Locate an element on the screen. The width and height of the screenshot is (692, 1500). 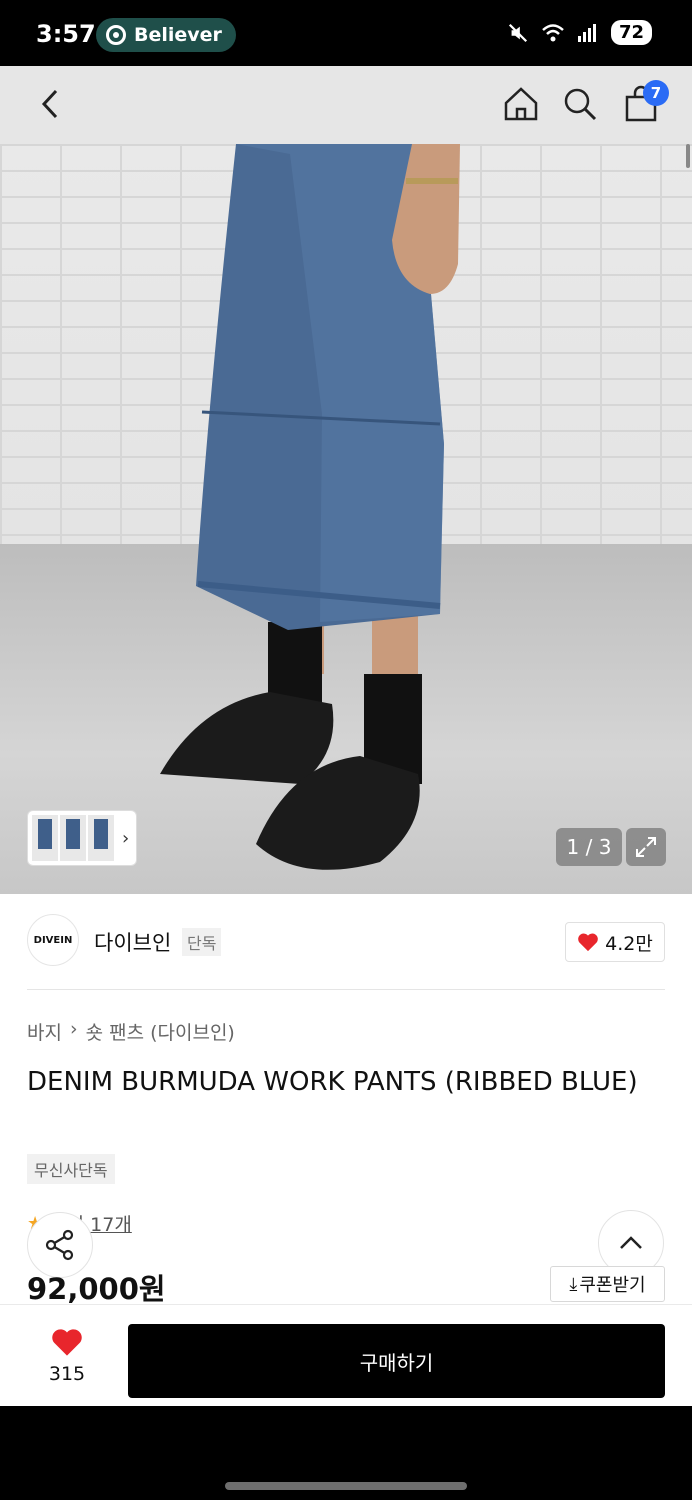
home-indicator is located at coordinates (346, 1486).